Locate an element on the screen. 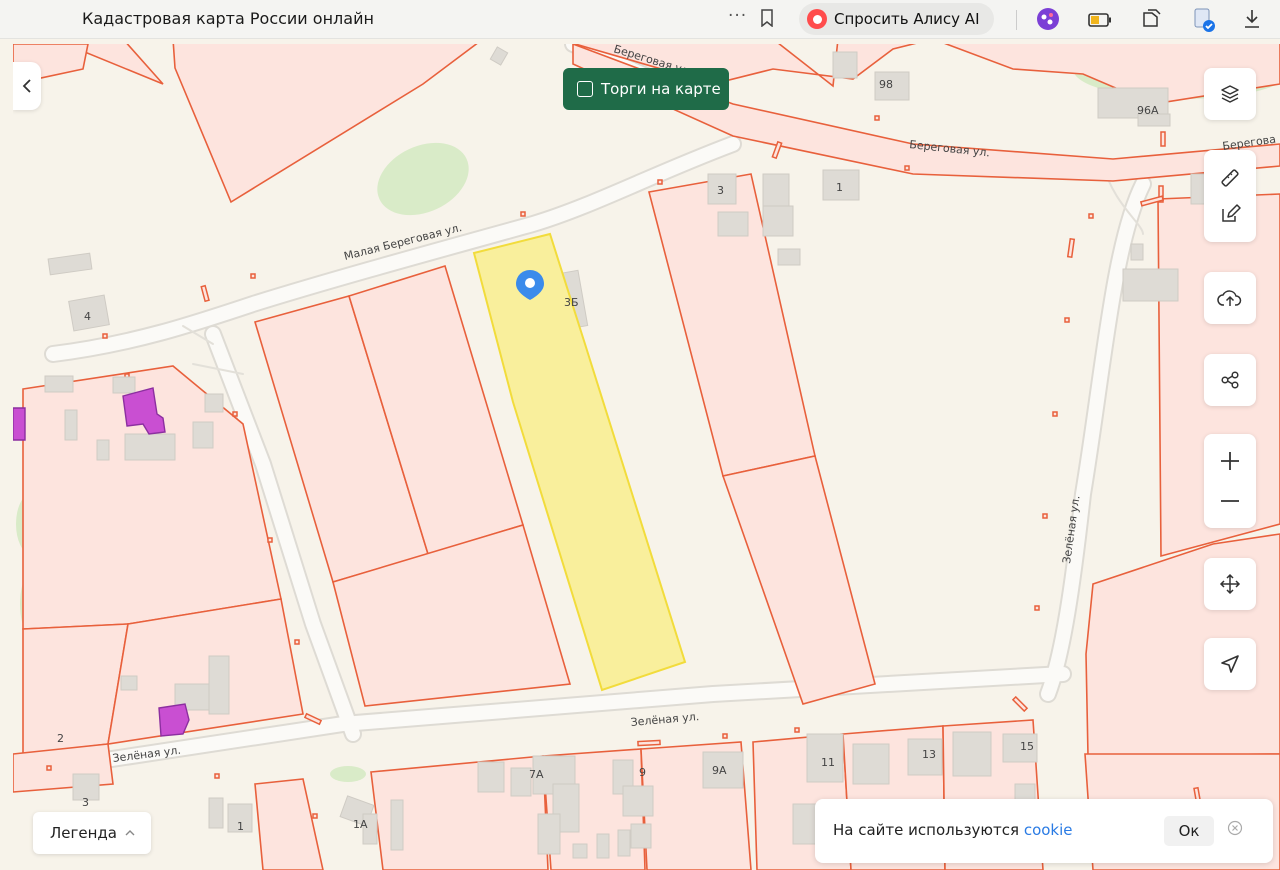 This screenshot has width=1280, height=870. ask-alice-button: Спросить Алису AI is located at coordinates (896, 19).